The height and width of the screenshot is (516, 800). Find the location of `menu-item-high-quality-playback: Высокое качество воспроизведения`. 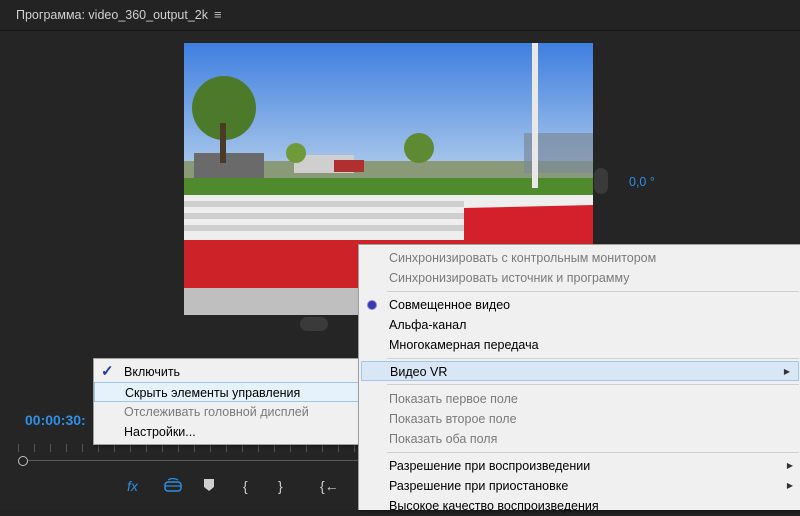

menu-item-high-quality-playback: Высокое качество воспроизведения is located at coordinates (579, 506).